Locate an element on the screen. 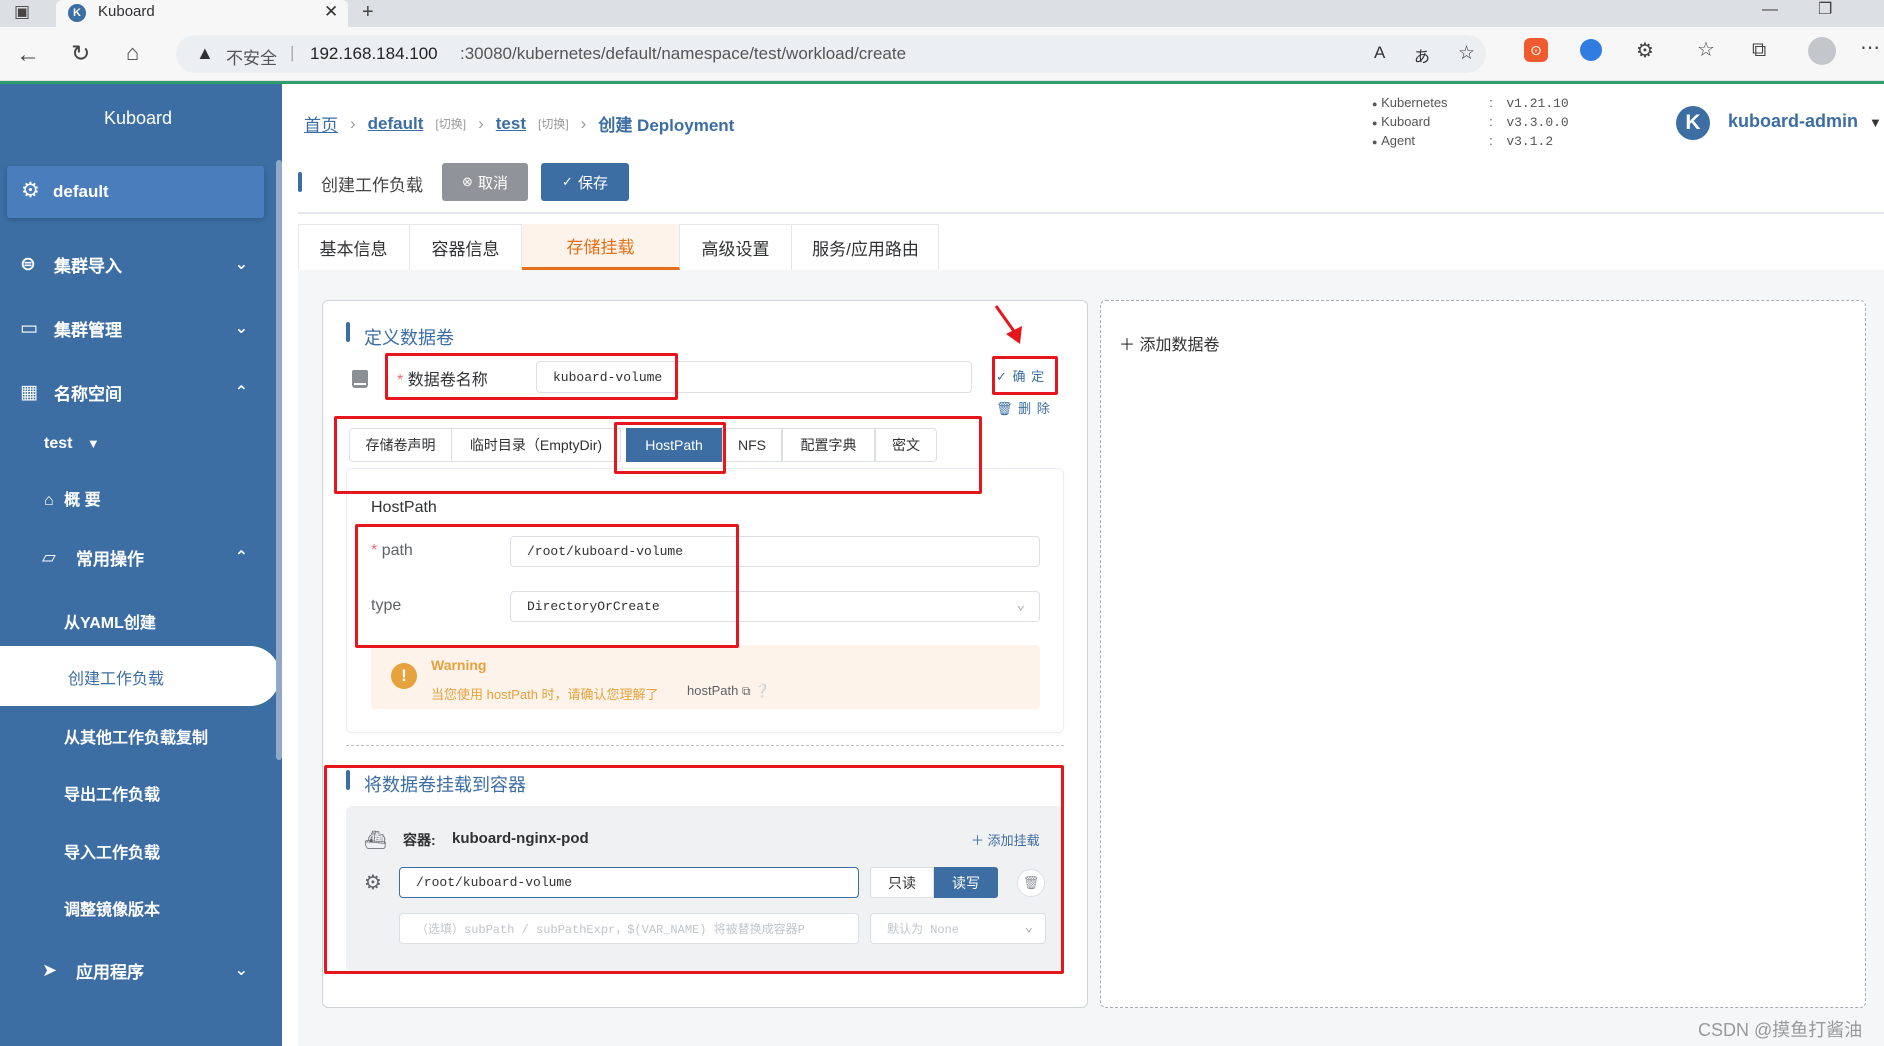  trash-icon: 🗑 is located at coordinates (1005, 408).